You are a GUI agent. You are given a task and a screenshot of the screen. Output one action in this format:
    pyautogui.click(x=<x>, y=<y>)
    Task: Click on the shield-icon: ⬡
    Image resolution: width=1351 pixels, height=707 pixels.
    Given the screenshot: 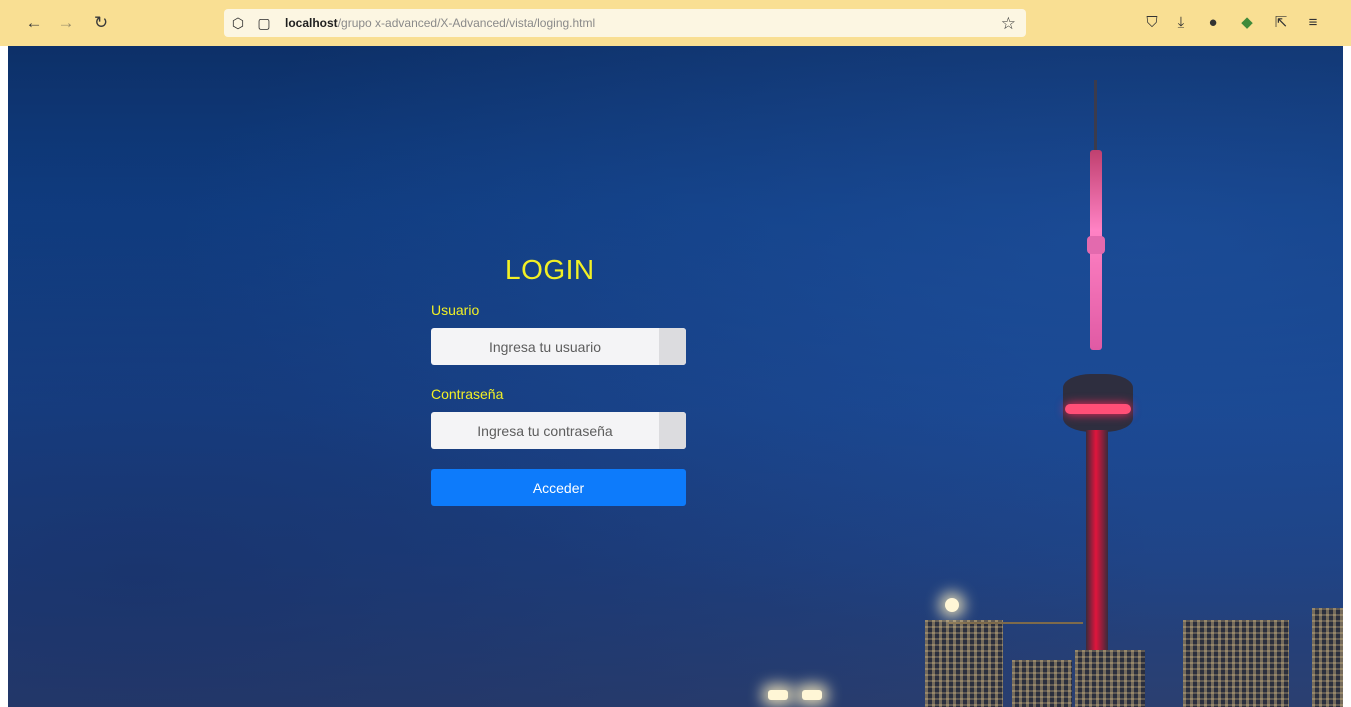 What is the action you would take?
    pyautogui.click(x=238, y=23)
    